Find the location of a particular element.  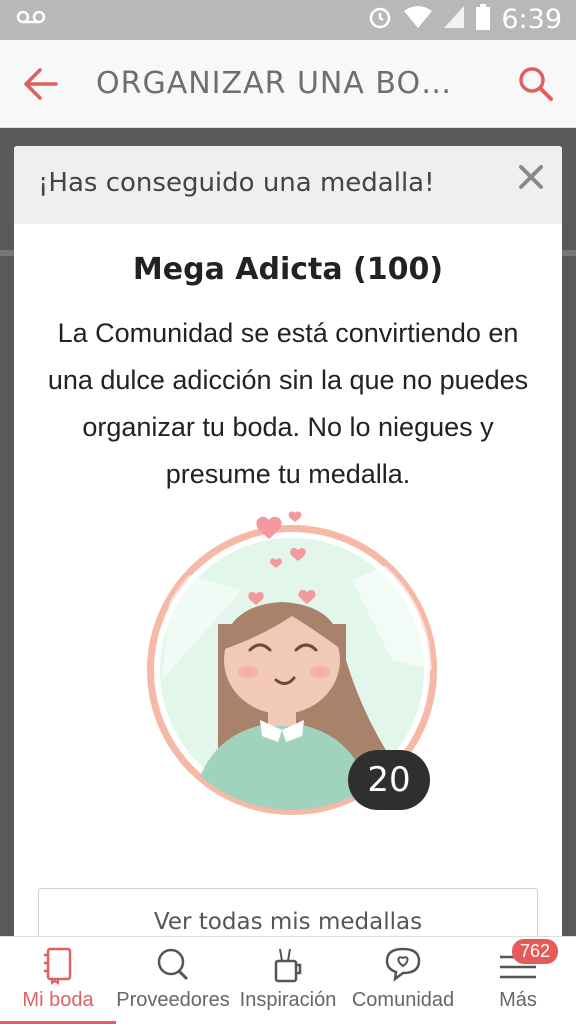

medal-count-badge: 20 is located at coordinates (389, 780).